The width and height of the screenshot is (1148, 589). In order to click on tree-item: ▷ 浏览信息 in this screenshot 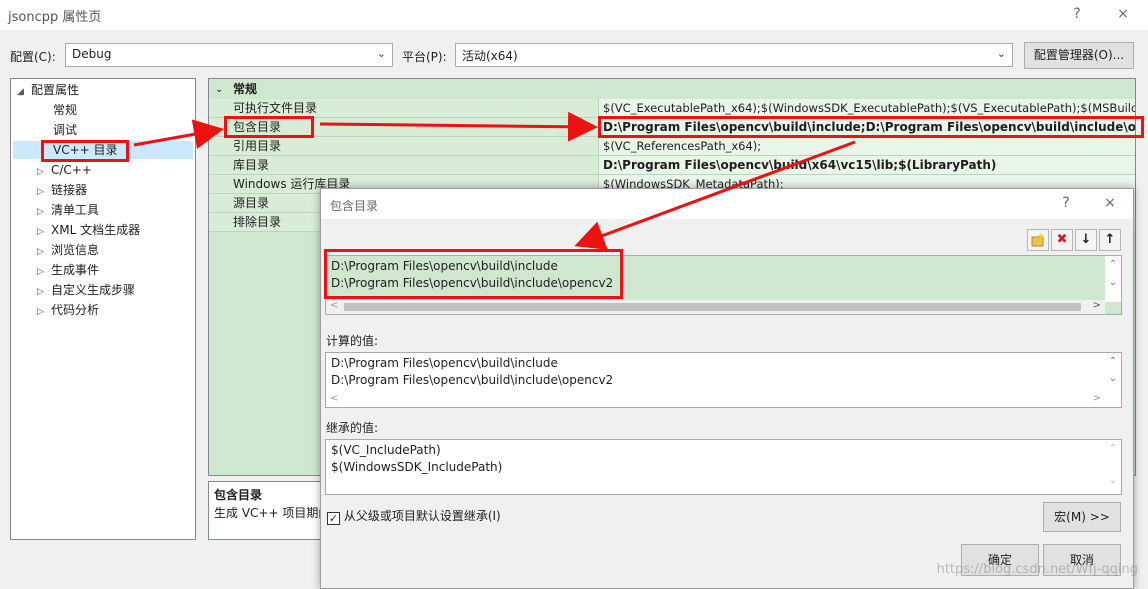, I will do `click(68, 250)`.